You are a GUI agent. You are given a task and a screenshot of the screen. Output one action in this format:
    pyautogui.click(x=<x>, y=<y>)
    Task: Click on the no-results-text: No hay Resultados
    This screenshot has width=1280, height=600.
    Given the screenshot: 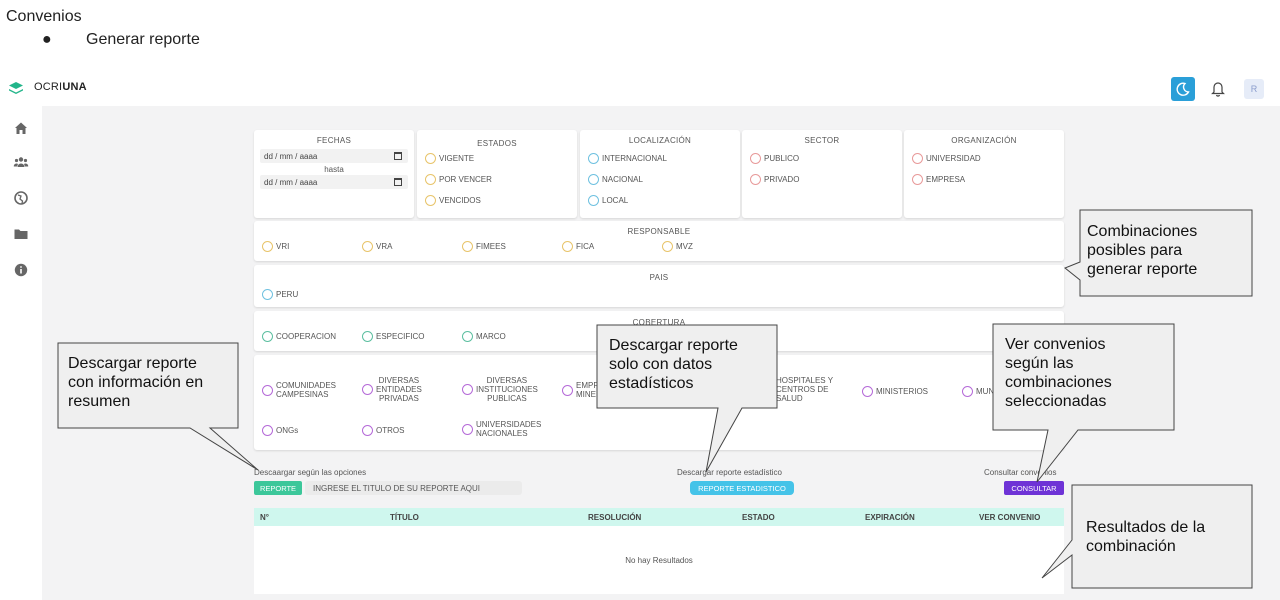 What is the action you would take?
    pyautogui.click(x=659, y=560)
    